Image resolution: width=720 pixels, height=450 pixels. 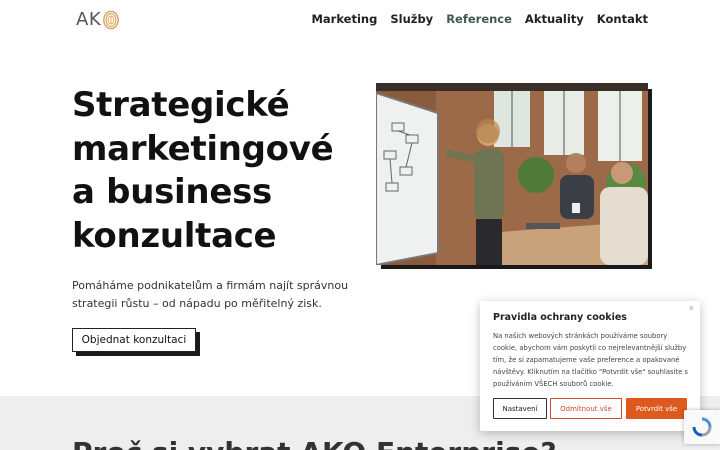 What do you see at coordinates (622, 19) in the screenshot?
I see `nav-item-kontakt: Kontakt` at bounding box center [622, 19].